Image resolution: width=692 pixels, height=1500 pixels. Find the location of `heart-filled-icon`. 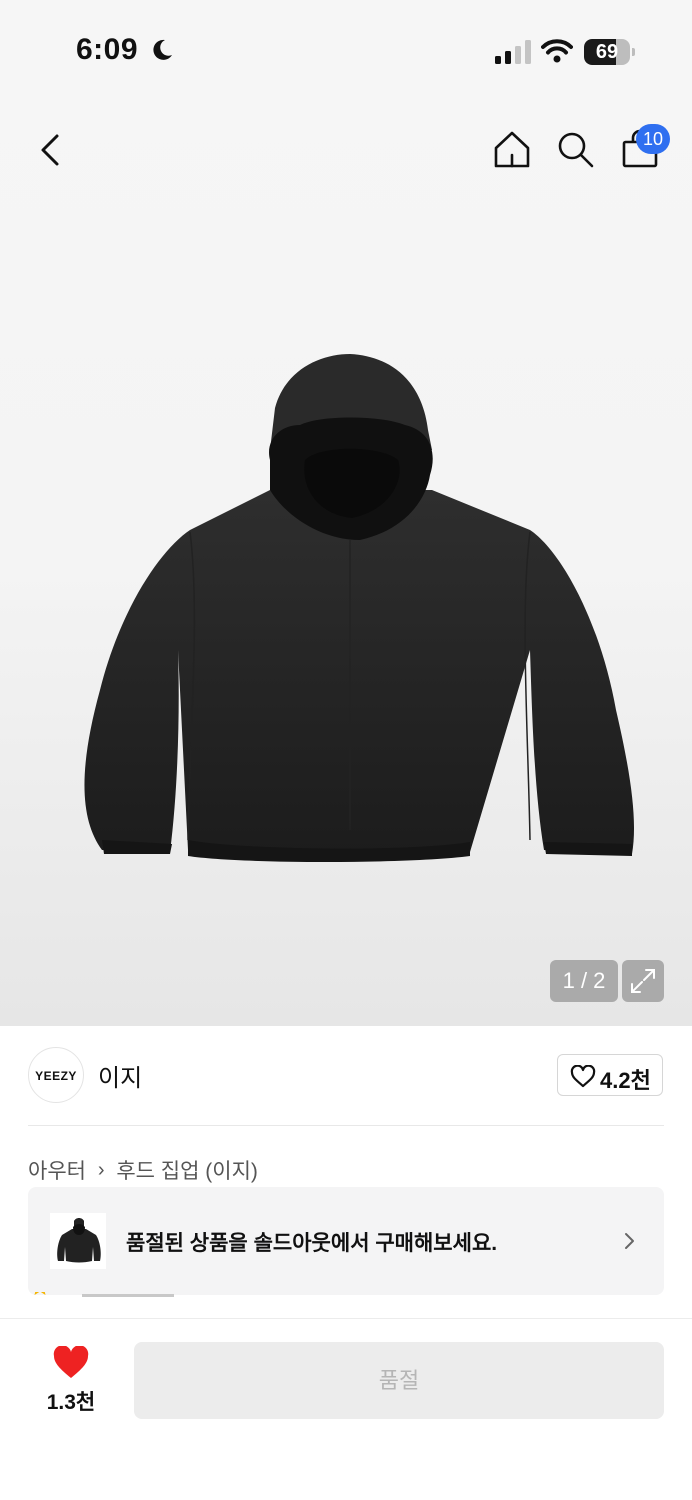

heart-filled-icon is located at coordinates (71, 1362).